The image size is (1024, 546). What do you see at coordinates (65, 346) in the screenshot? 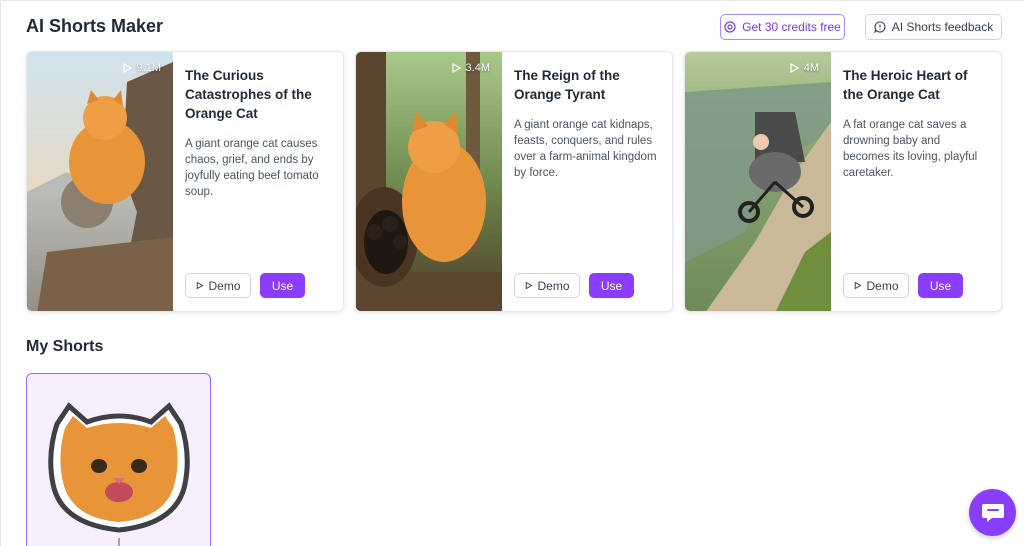
I see `my-shorts-title: My Shorts` at bounding box center [65, 346].